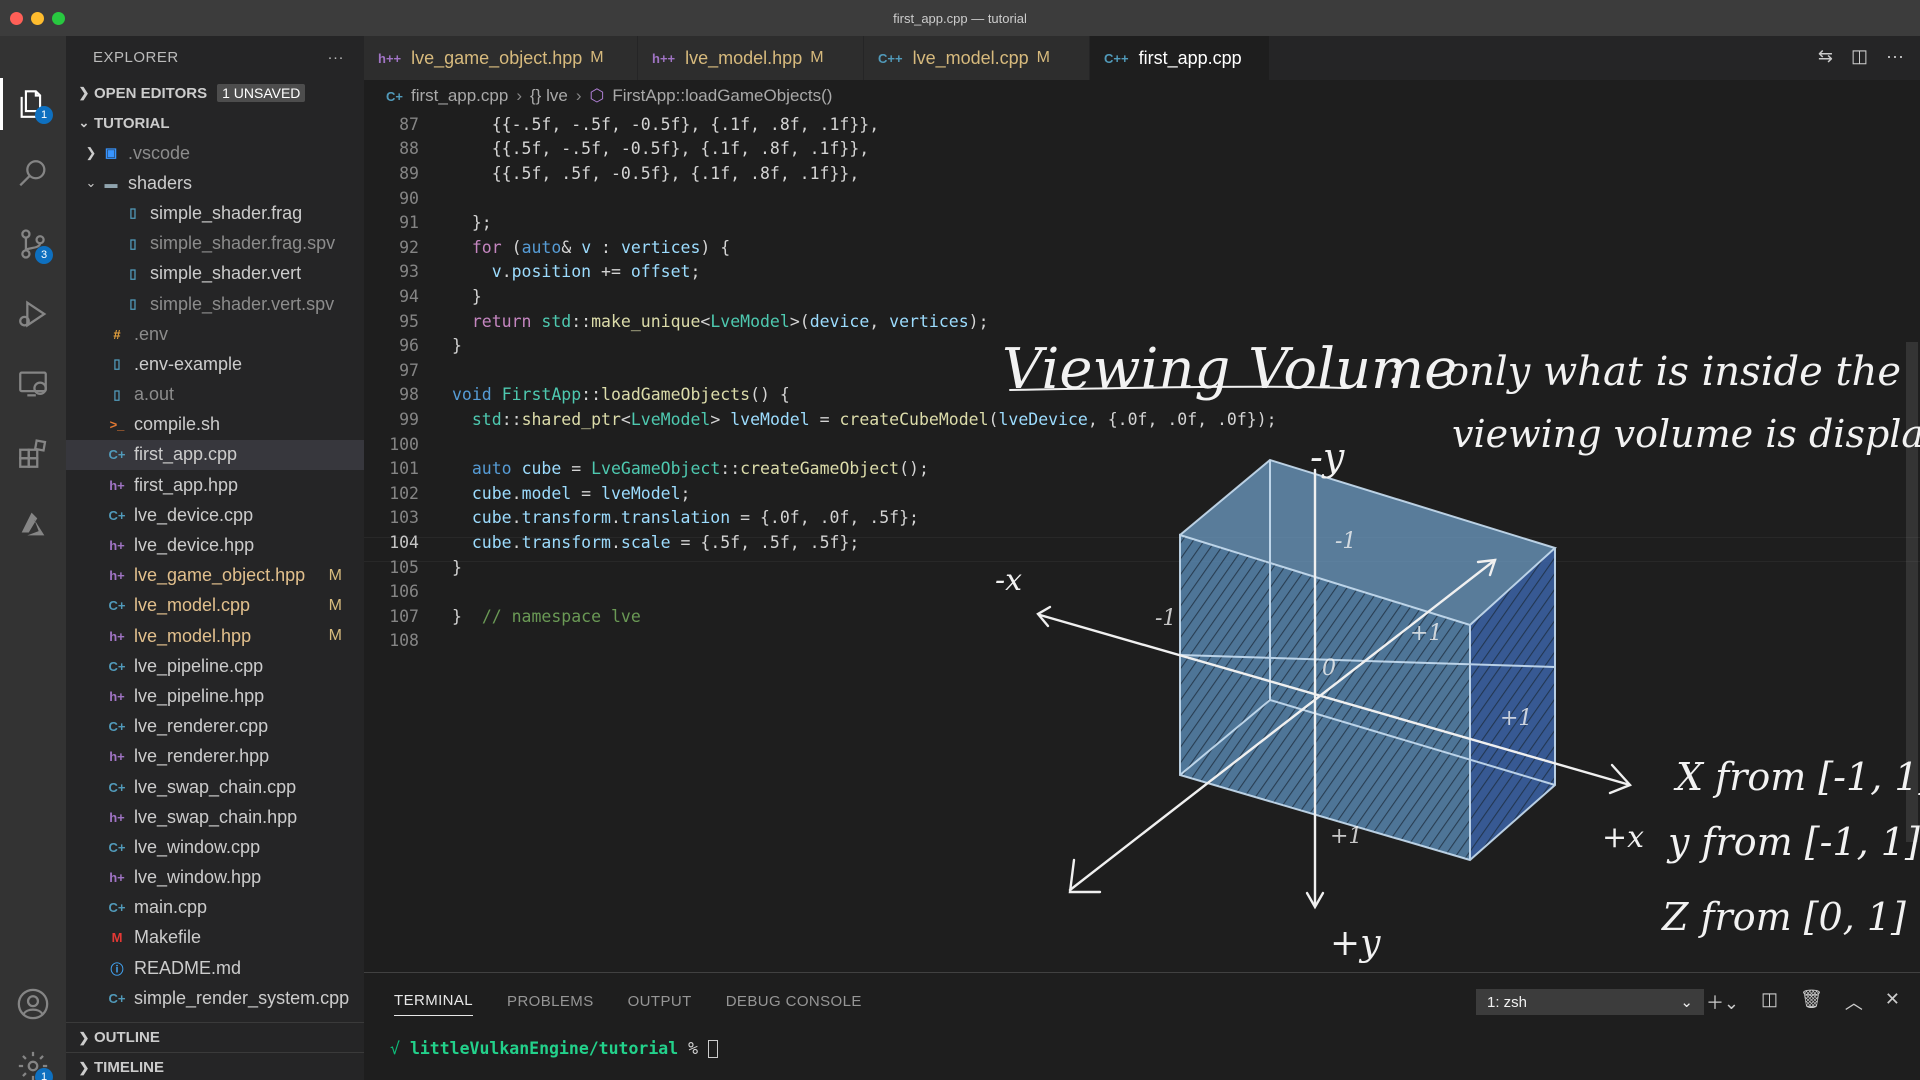 The width and height of the screenshot is (1920, 1080). I want to click on code-line: 98 void FirstApp::loadGameObjects() {, so click(577, 395).